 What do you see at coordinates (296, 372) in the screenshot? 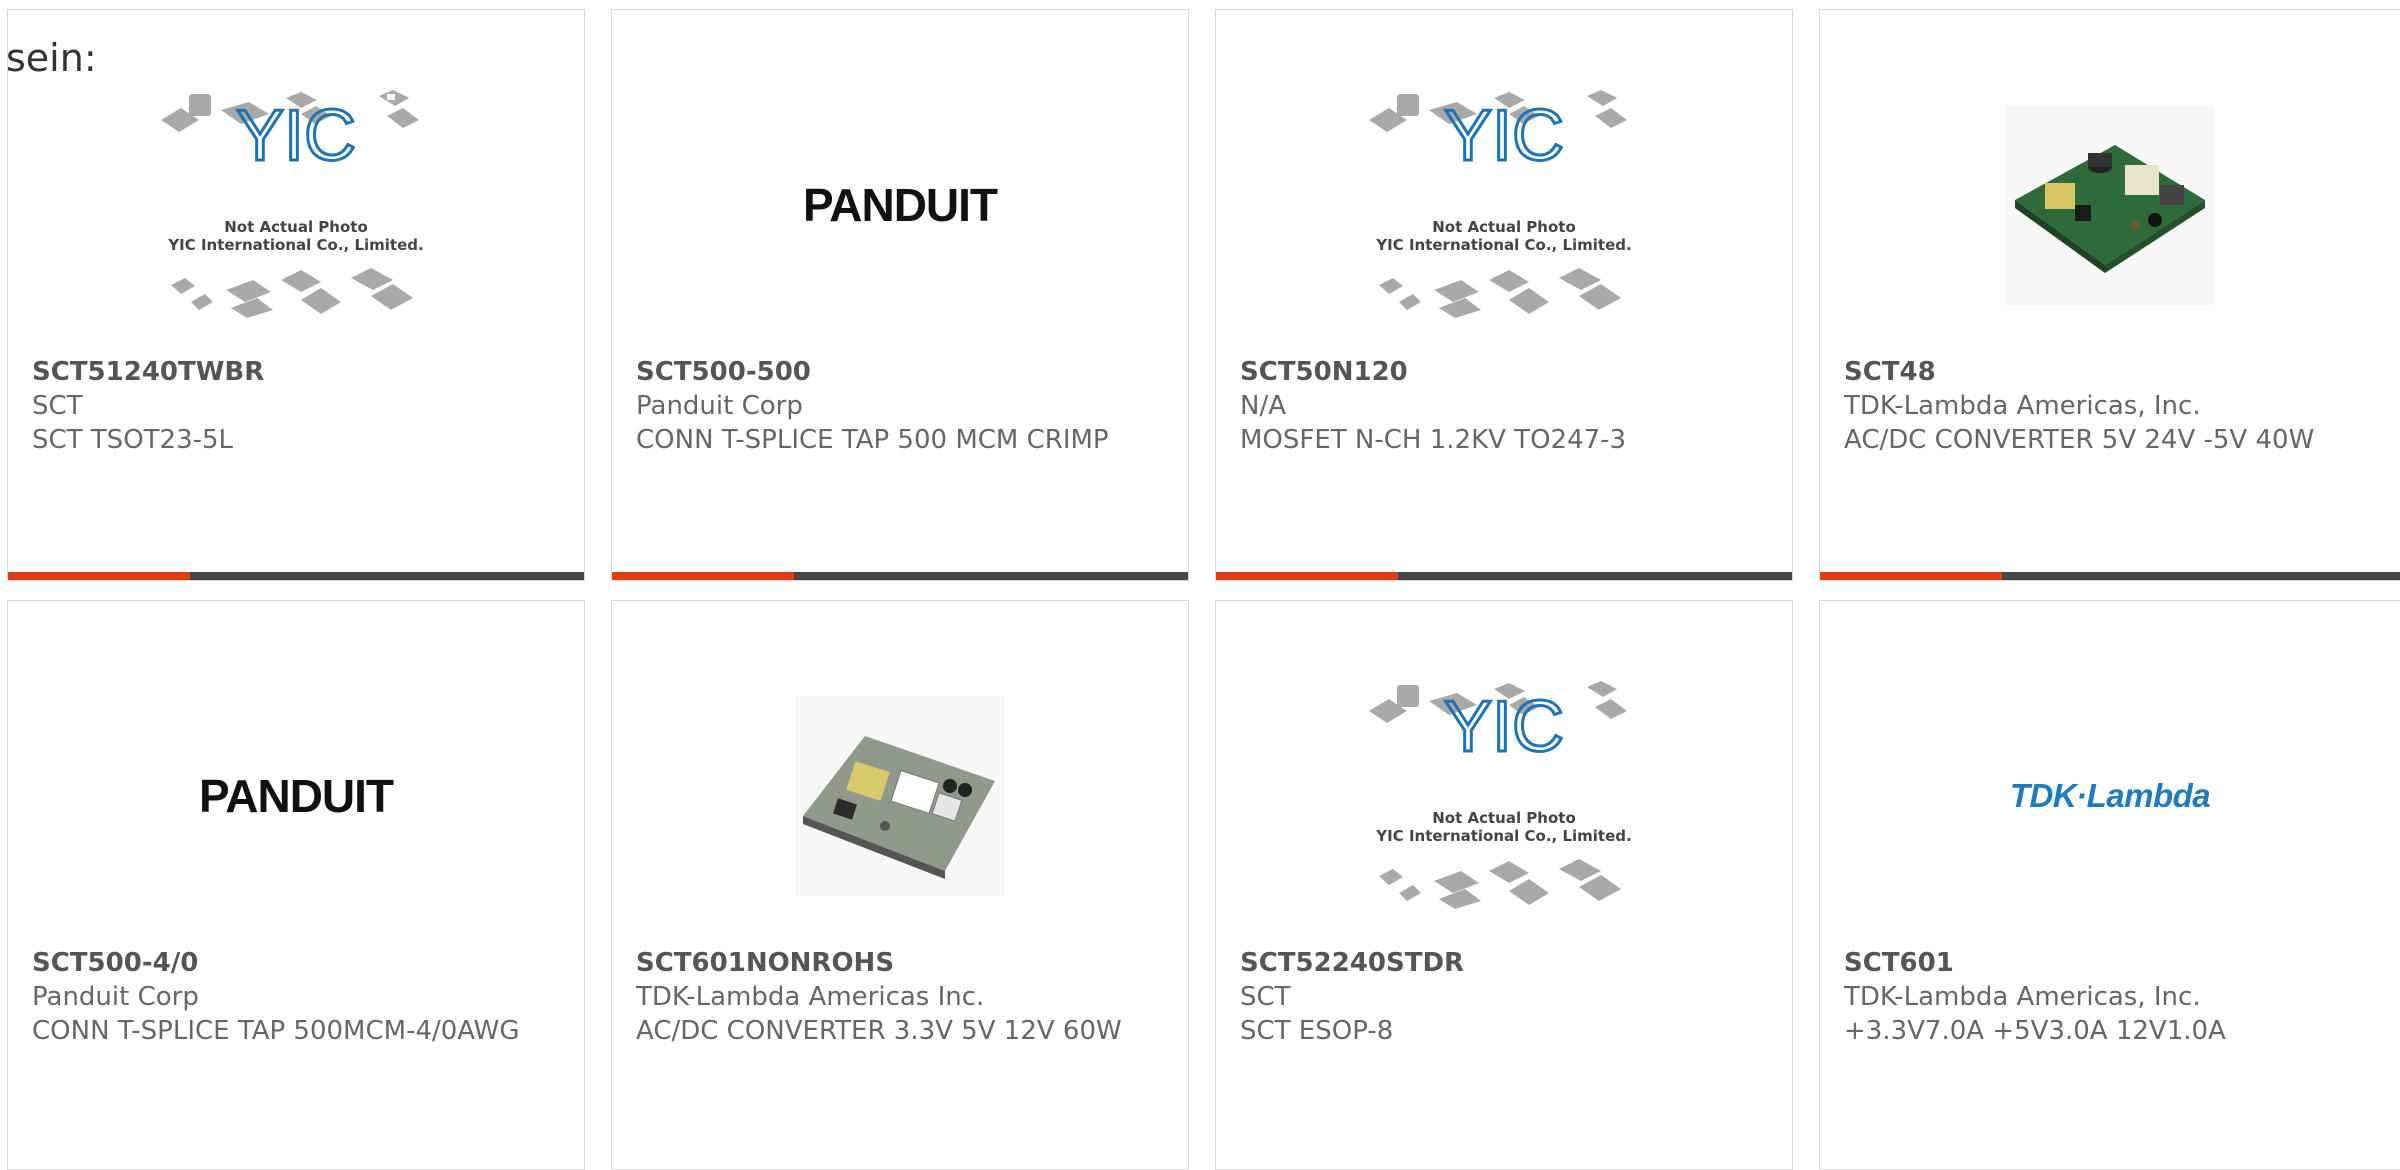
I see `part-number: SCT51240TWBR` at bounding box center [296, 372].